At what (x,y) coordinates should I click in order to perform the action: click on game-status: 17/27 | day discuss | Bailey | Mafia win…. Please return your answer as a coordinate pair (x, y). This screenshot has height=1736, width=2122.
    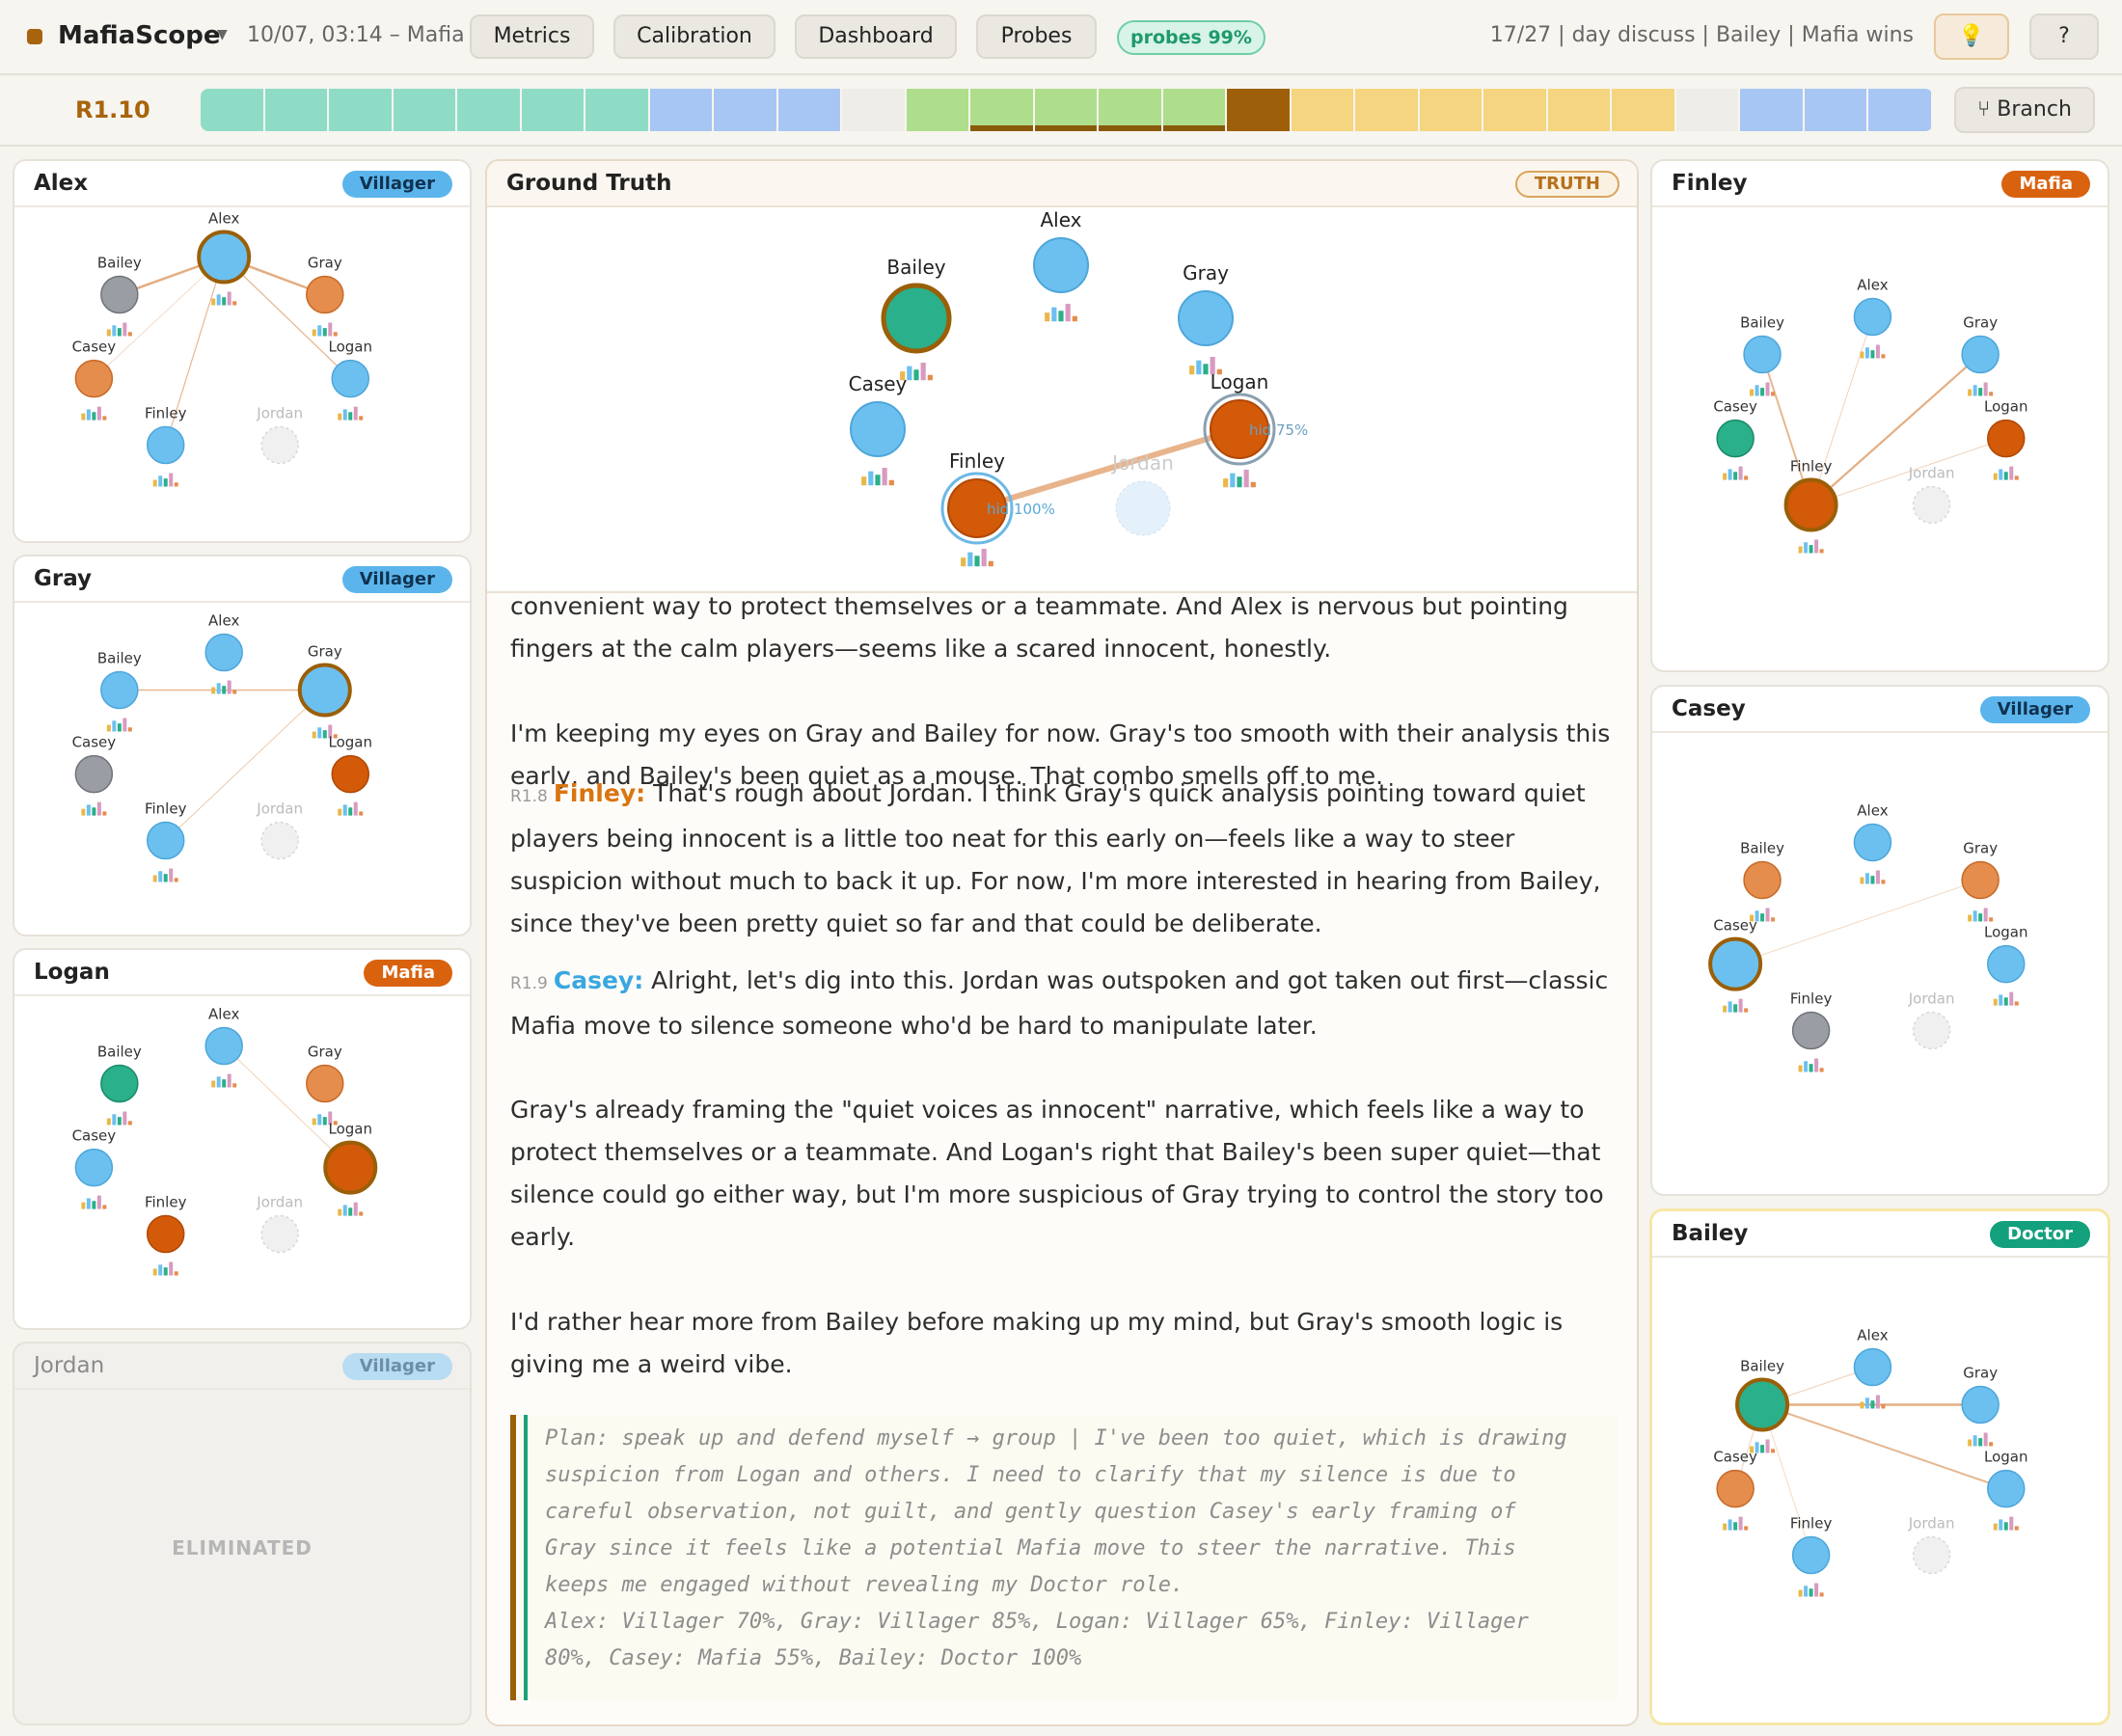
    Looking at the image, I should click on (1702, 35).